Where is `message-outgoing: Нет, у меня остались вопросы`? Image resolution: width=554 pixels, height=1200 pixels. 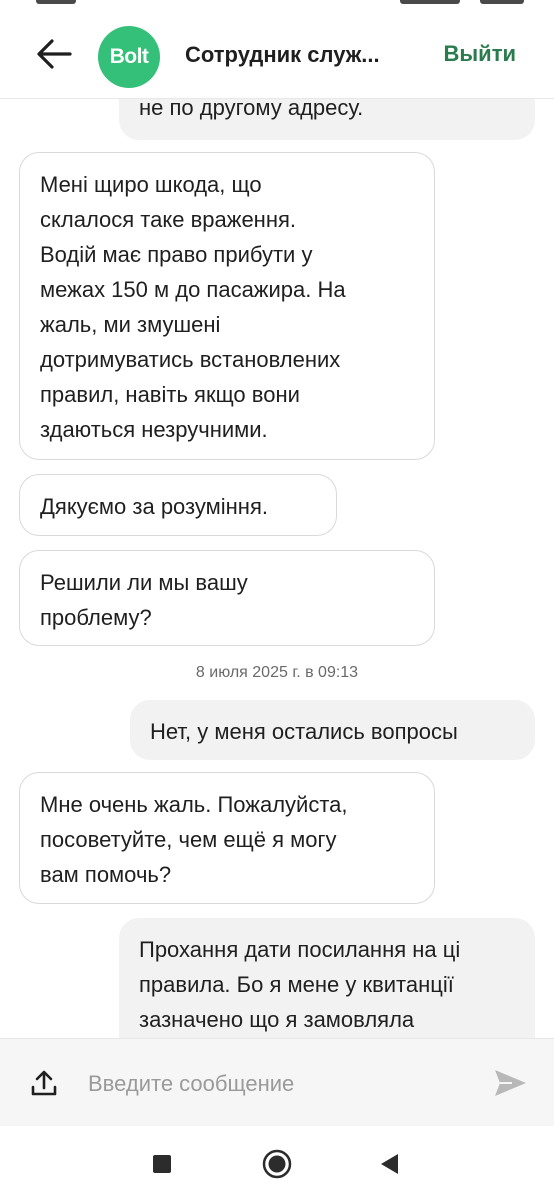
message-outgoing: Нет, у меня остались вопросы is located at coordinates (332, 730).